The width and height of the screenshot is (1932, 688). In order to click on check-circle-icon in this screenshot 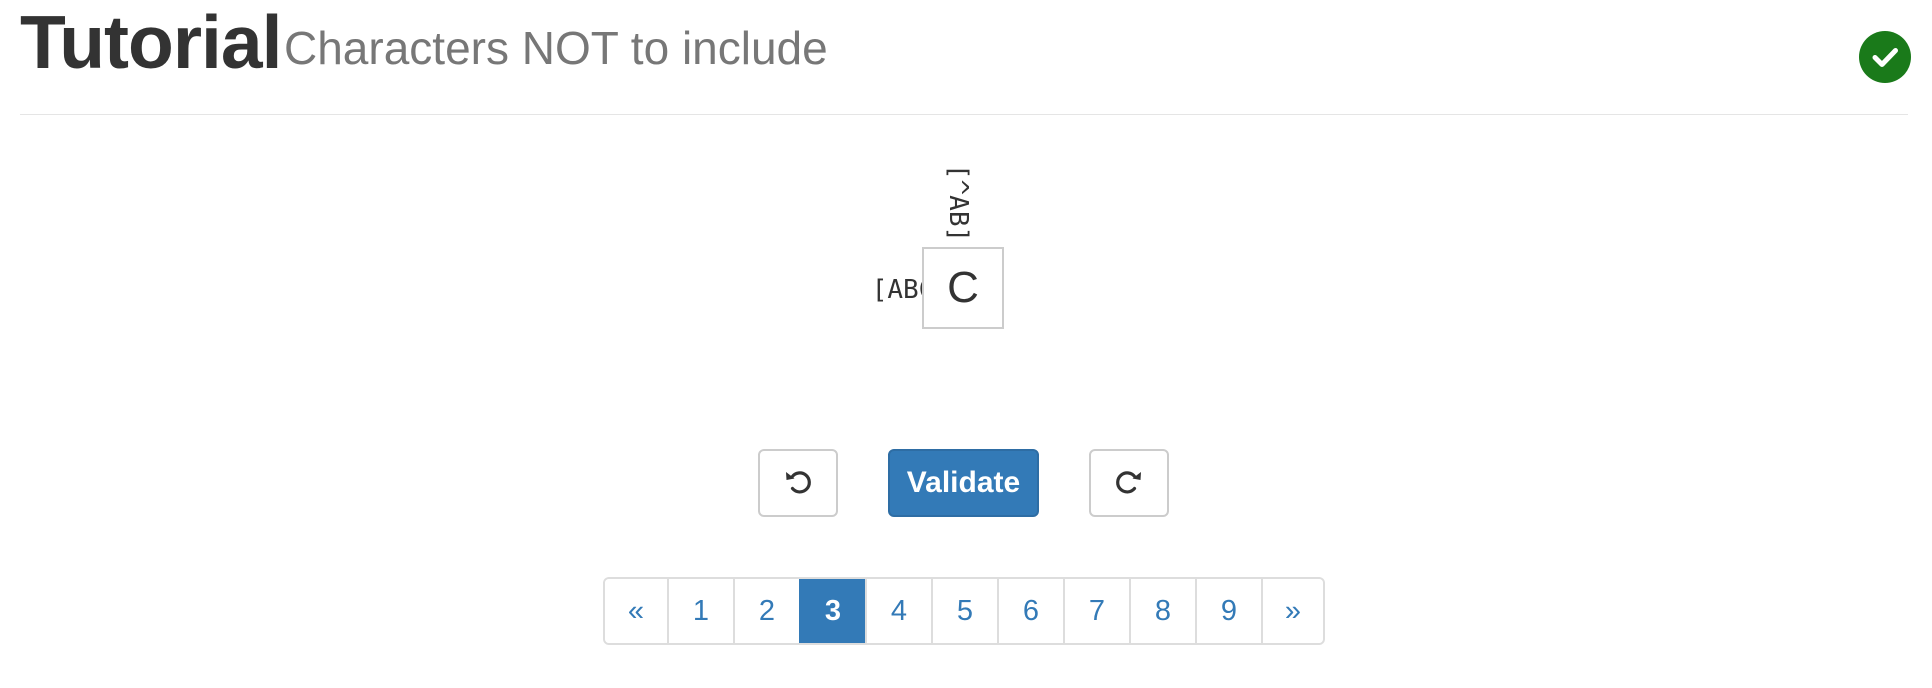, I will do `click(1885, 57)`.